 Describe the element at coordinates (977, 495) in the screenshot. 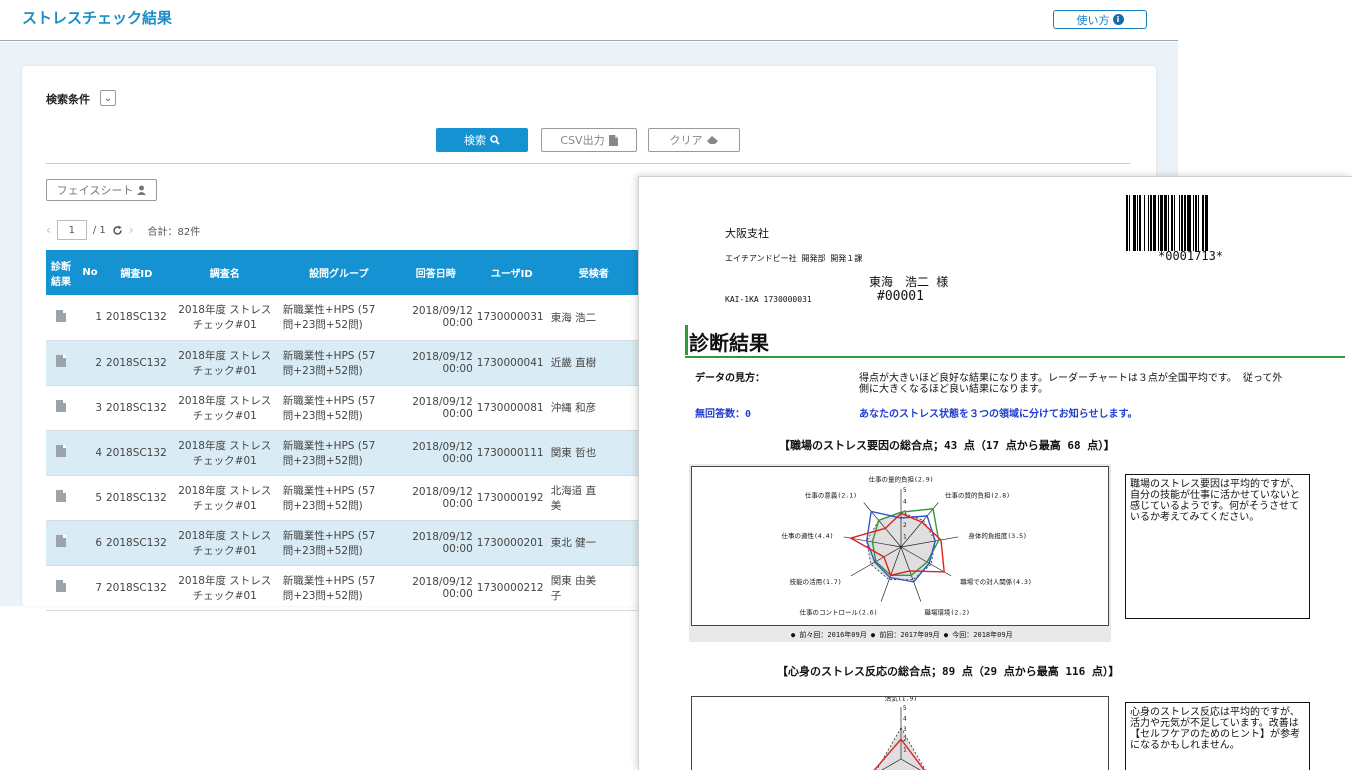

I see `radar-axis-label: 仕事の質的負担(2.8)` at that location.